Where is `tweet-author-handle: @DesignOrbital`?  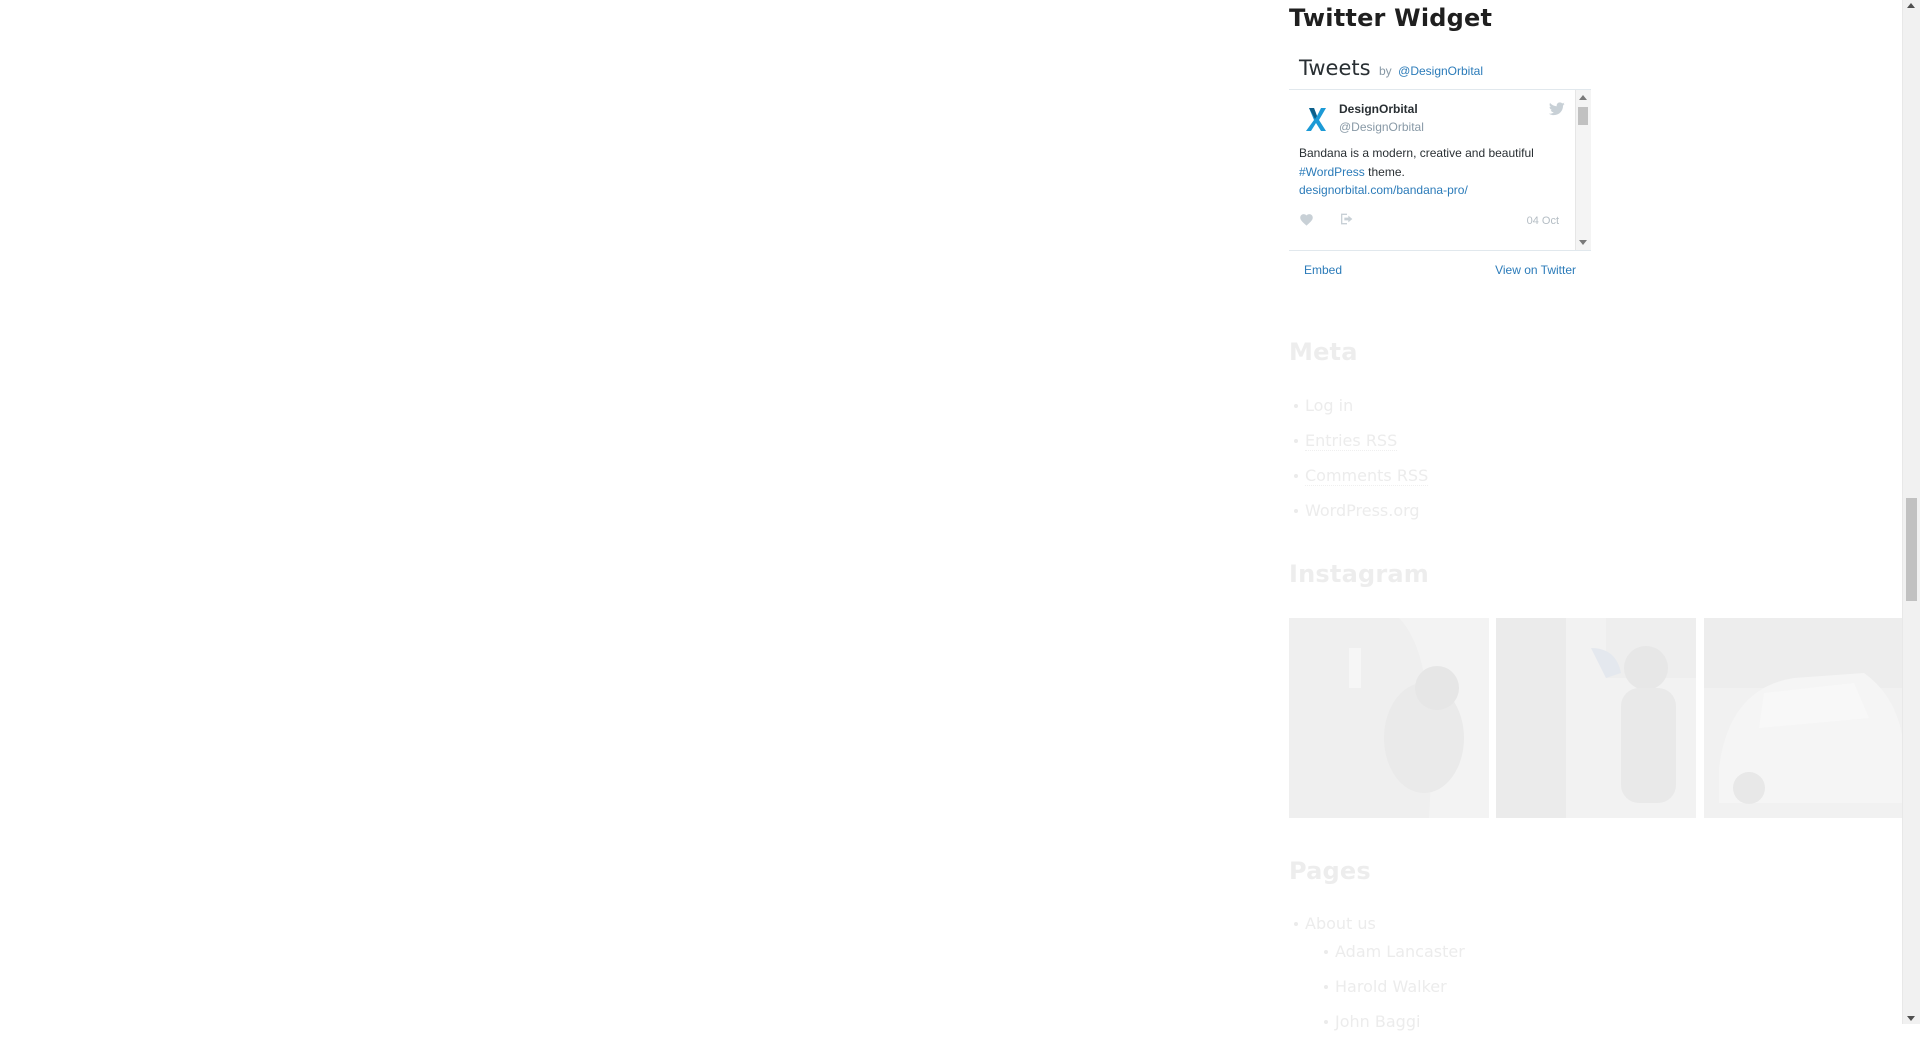 tweet-author-handle: @DesignOrbital is located at coordinates (1381, 127).